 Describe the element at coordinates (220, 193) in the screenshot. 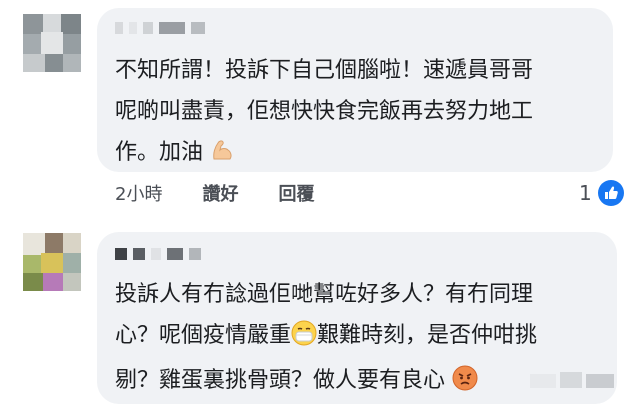

I see `like-button: 讚好` at that location.